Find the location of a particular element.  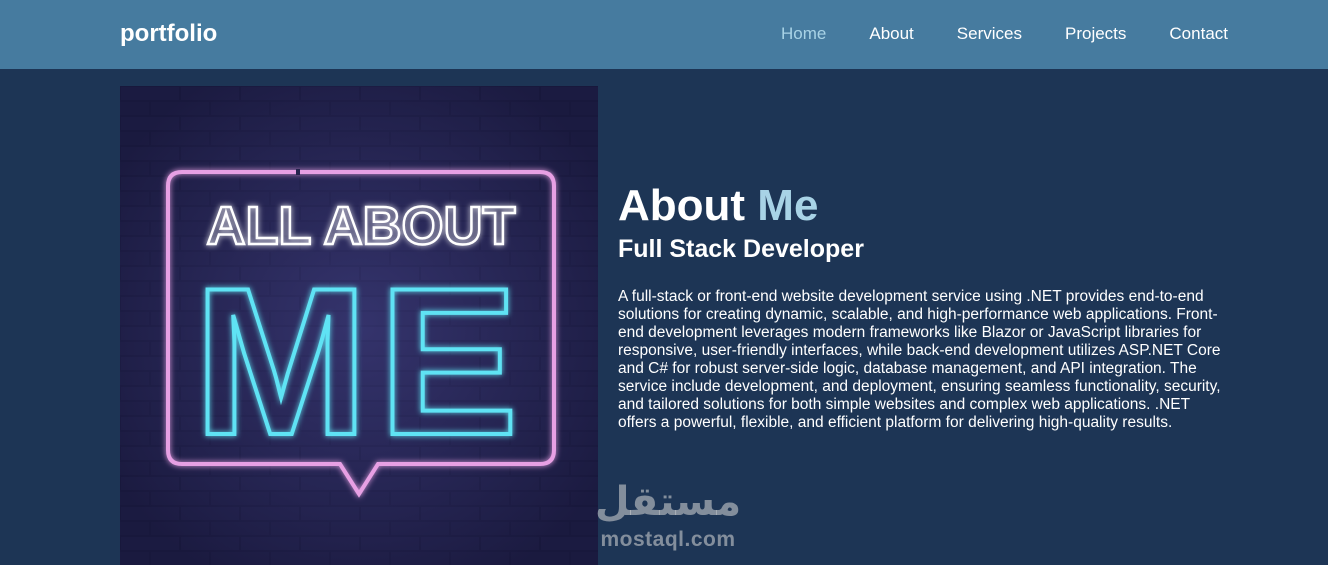

watermark-latin: mostaql.com is located at coordinates (668, 539).